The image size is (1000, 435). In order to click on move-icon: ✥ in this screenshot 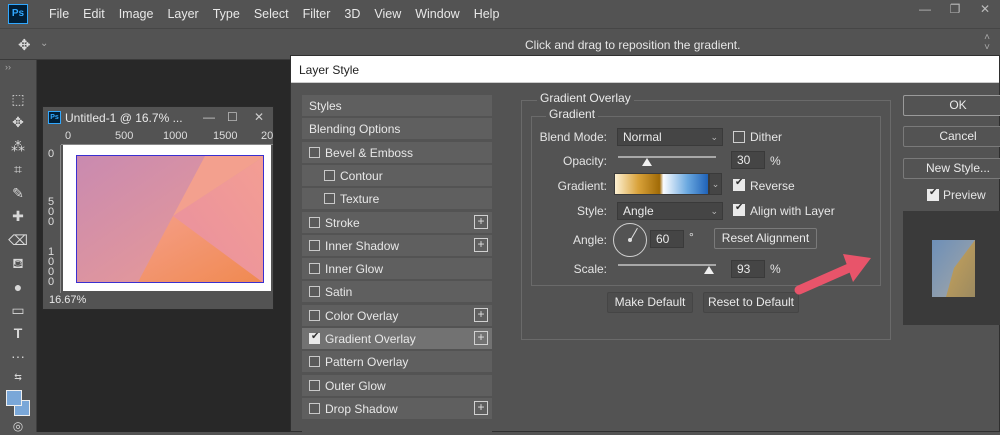, I will do `click(18, 122)`.